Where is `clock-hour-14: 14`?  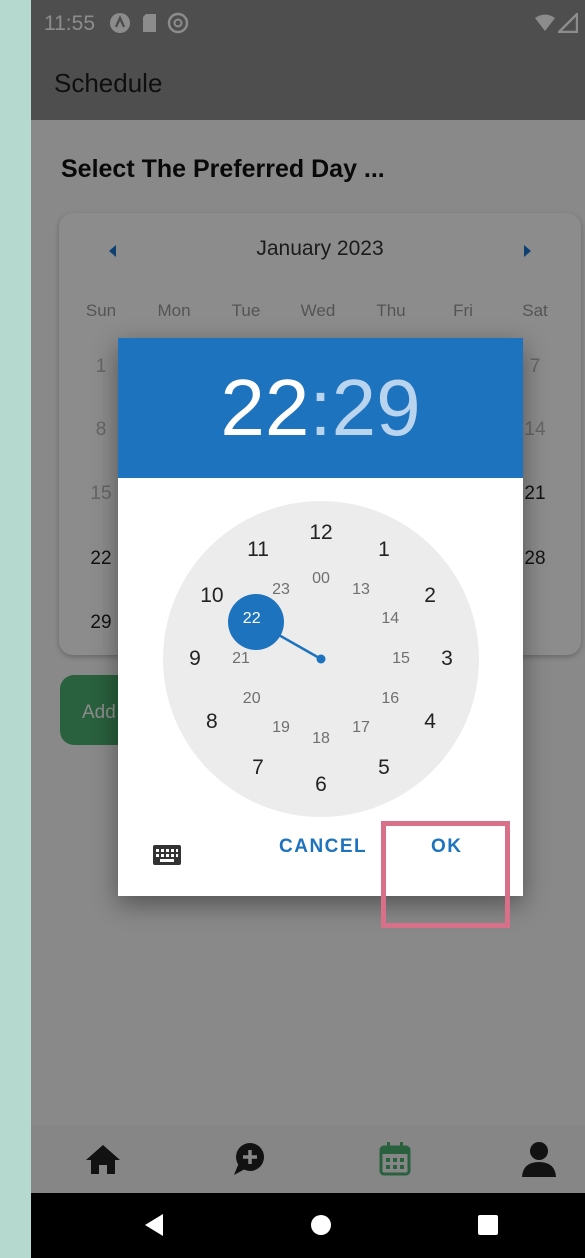
clock-hour-14: 14 is located at coordinates (390, 619).